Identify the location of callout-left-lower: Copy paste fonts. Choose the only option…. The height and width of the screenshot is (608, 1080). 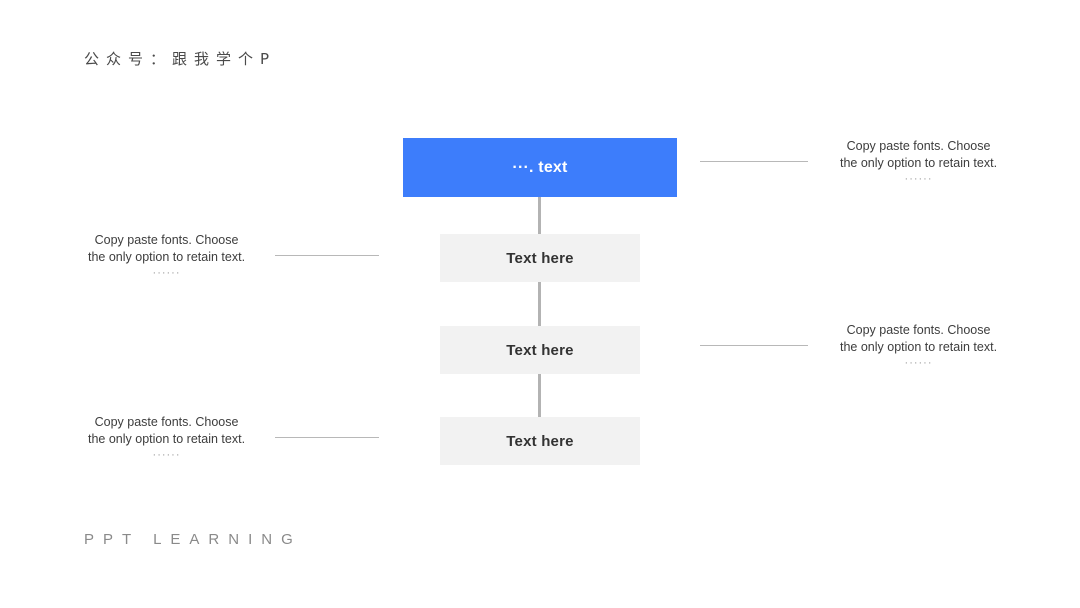
(234, 437).